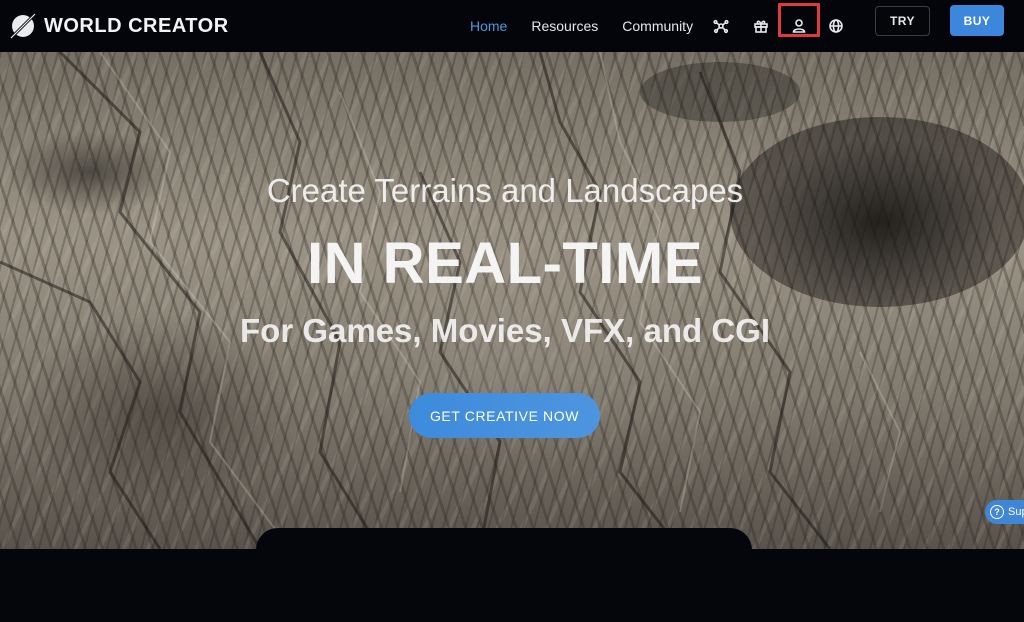 The image size is (1024, 622). I want to click on main-nav: Home Resources Community, so click(581, 26).